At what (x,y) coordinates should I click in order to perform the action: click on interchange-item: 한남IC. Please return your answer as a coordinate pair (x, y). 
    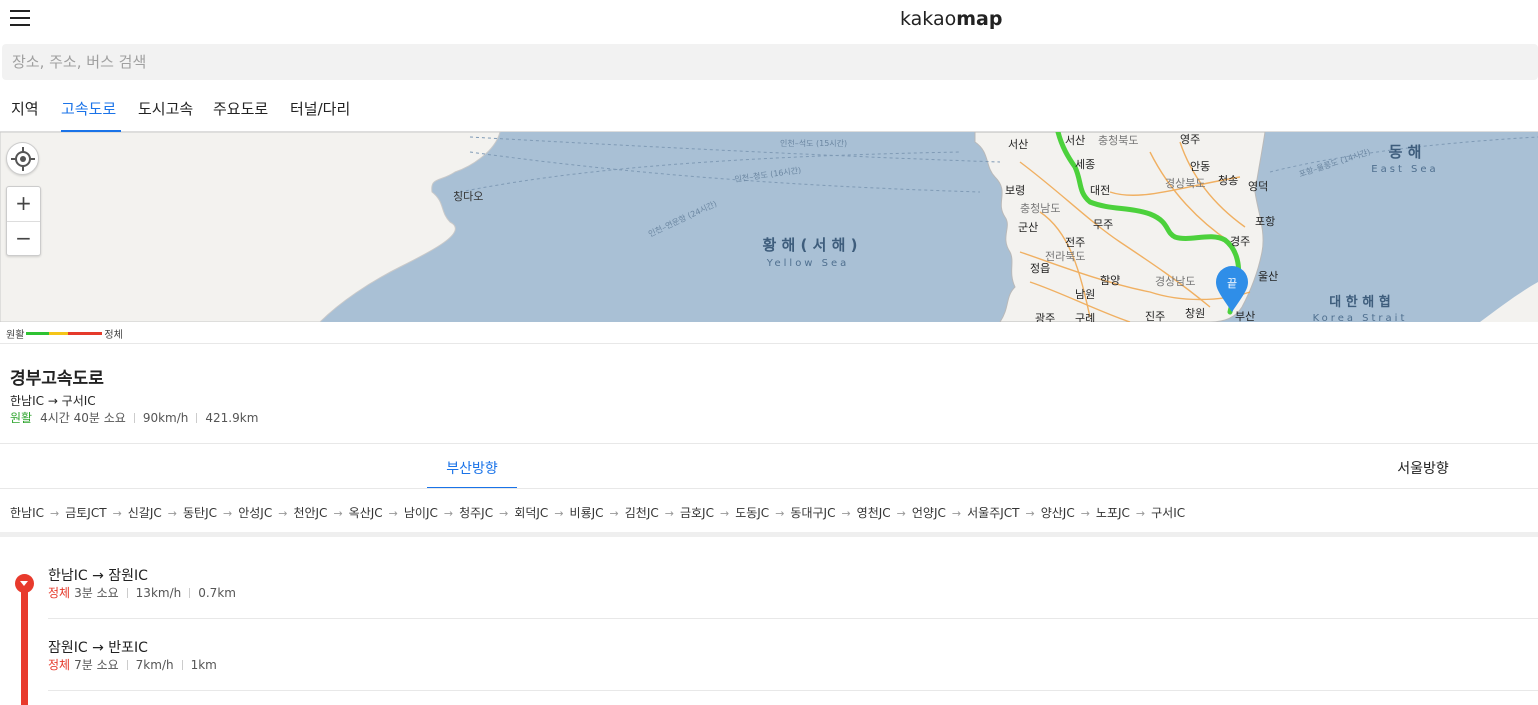
    Looking at the image, I should click on (27, 513).